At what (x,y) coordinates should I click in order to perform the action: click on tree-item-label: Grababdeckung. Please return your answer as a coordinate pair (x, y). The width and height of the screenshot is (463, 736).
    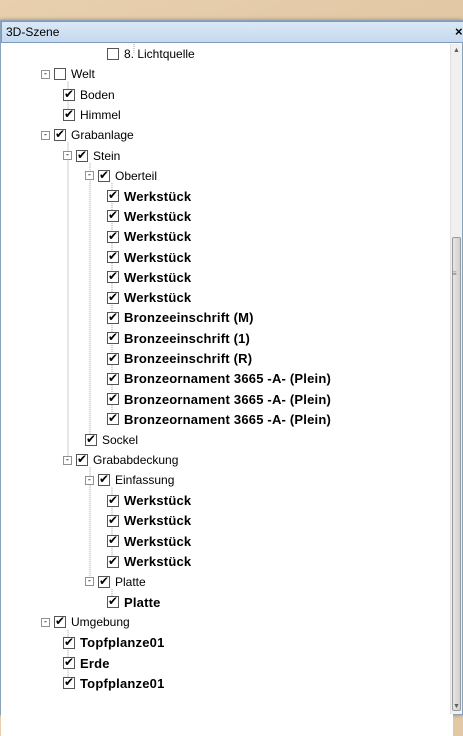
    Looking at the image, I should click on (136, 460).